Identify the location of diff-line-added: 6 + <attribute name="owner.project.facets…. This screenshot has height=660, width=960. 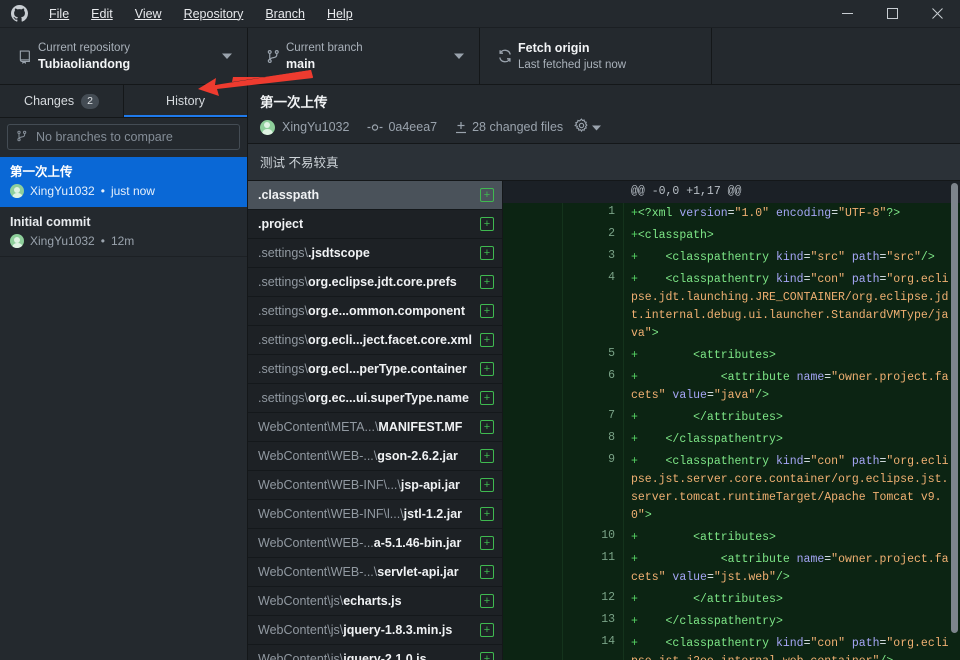
(731, 387).